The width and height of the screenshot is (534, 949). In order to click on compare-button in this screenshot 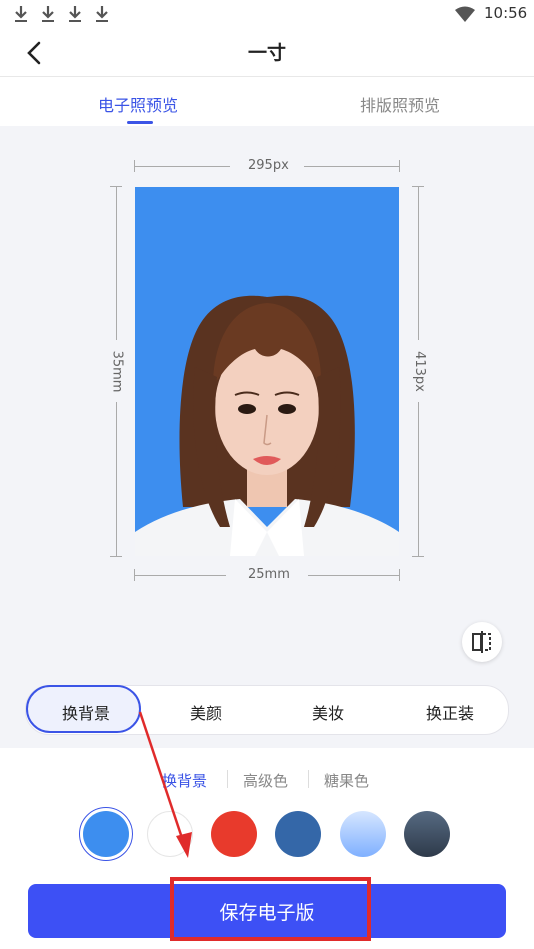, I will do `click(482, 642)`.